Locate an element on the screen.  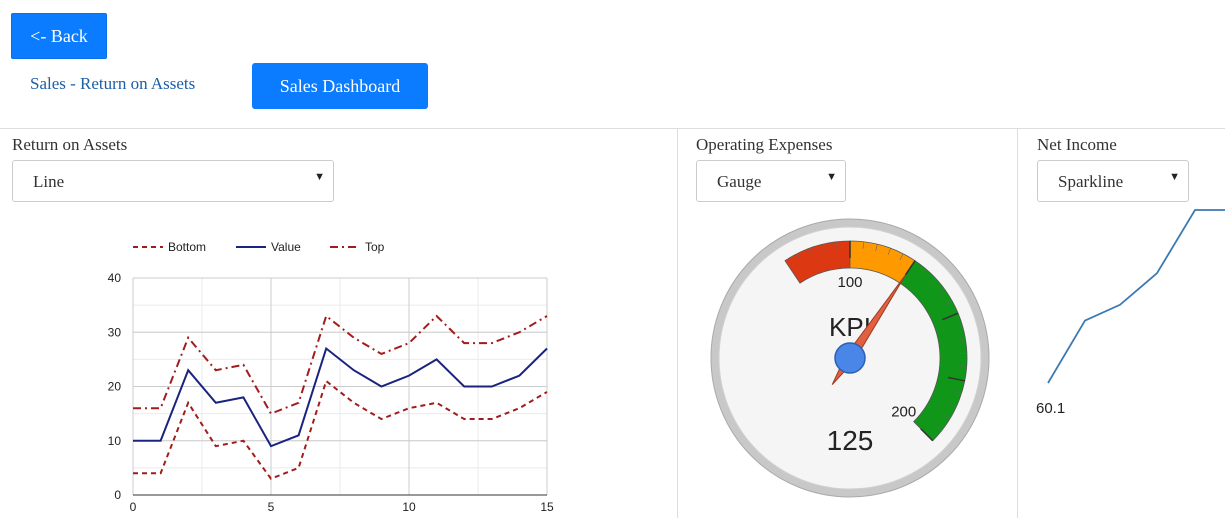
x-tick-label: 0 is located at coordinates (133, 507).